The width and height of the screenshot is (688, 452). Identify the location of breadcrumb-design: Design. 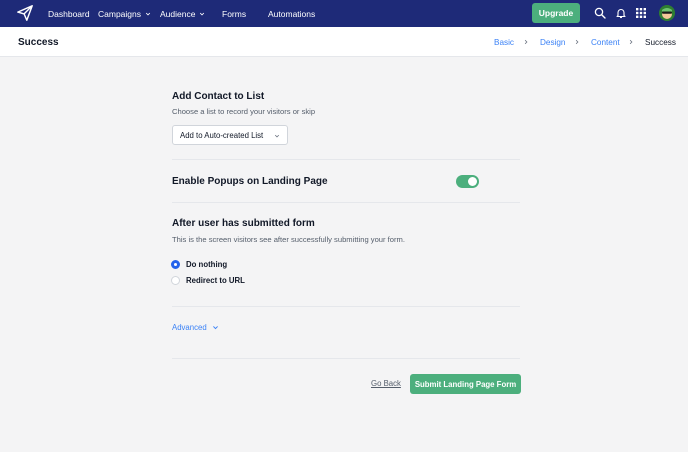
(553, 42).